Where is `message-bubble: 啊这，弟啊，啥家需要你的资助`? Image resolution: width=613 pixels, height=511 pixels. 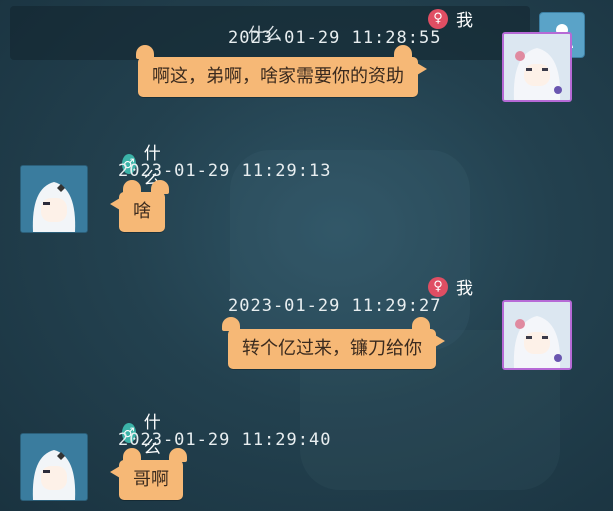 message-bubble: 啊这，弟啊，啥家需要你的资助 is located at coordinates (281, 71).